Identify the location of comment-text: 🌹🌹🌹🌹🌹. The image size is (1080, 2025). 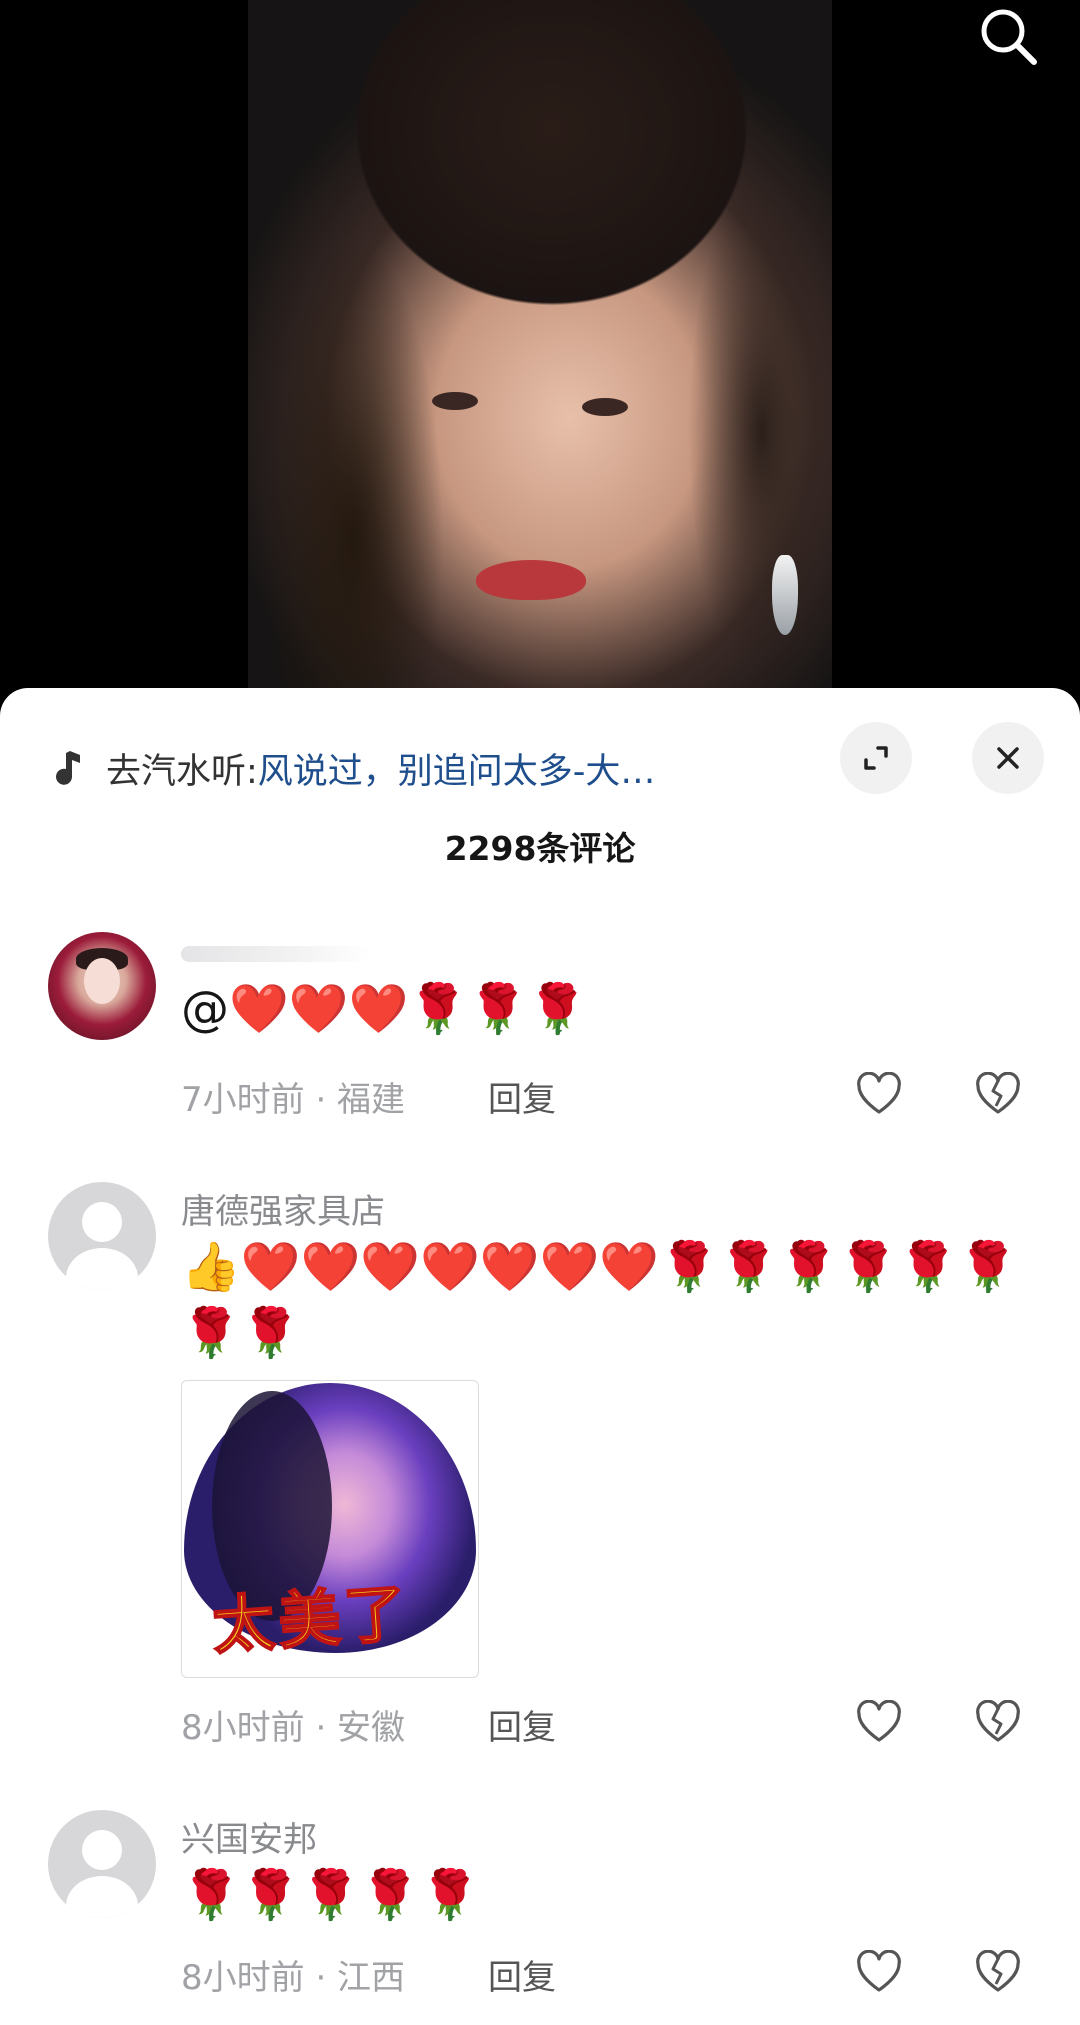
(330, 1895).